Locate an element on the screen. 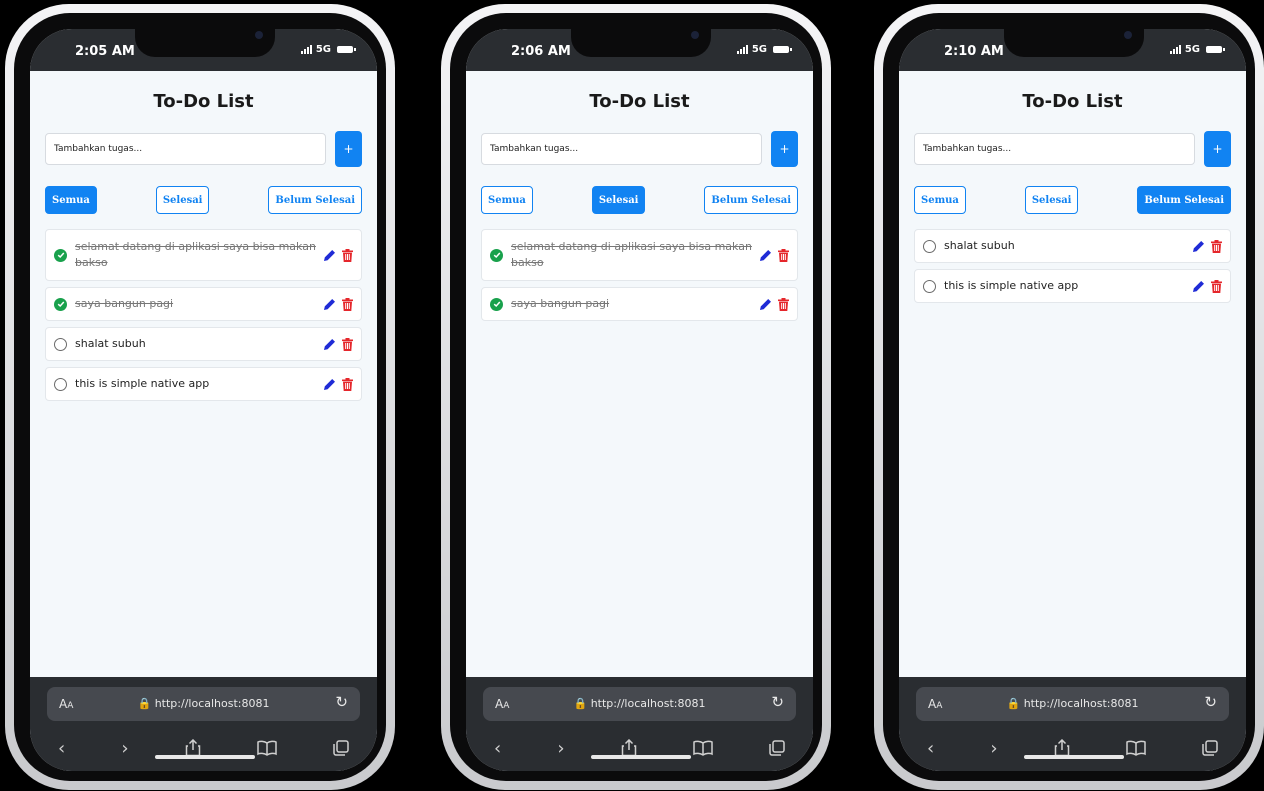  filter-bar: Semua Selesai Belum Selesai is located at coordinates (639, 200).